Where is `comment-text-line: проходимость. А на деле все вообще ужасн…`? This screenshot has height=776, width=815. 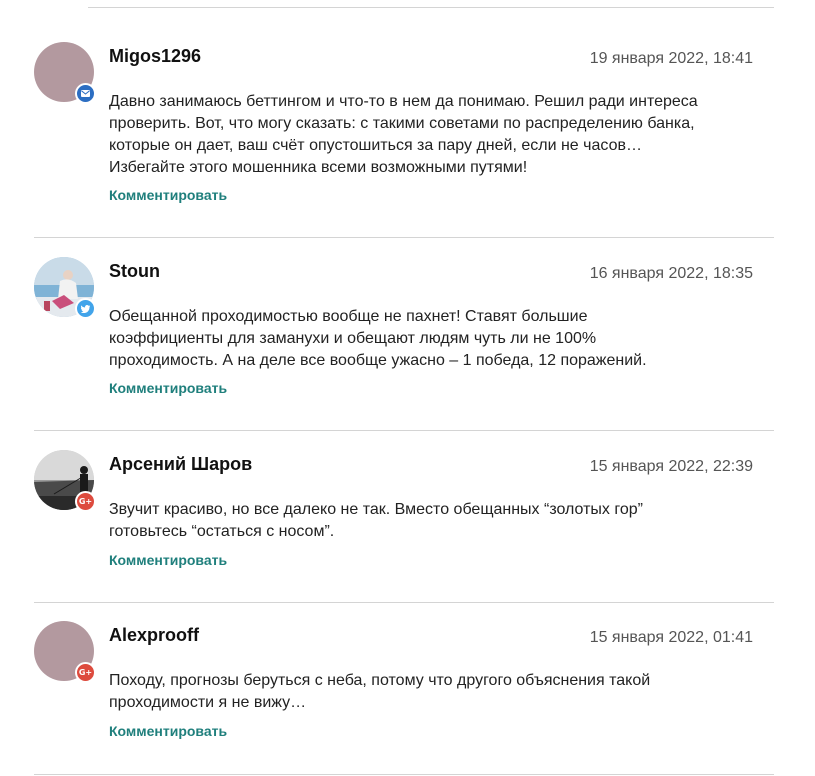 comment-text-line: проходимость. А на деле все вообще ужасн… is located at coordinates (378, 360).